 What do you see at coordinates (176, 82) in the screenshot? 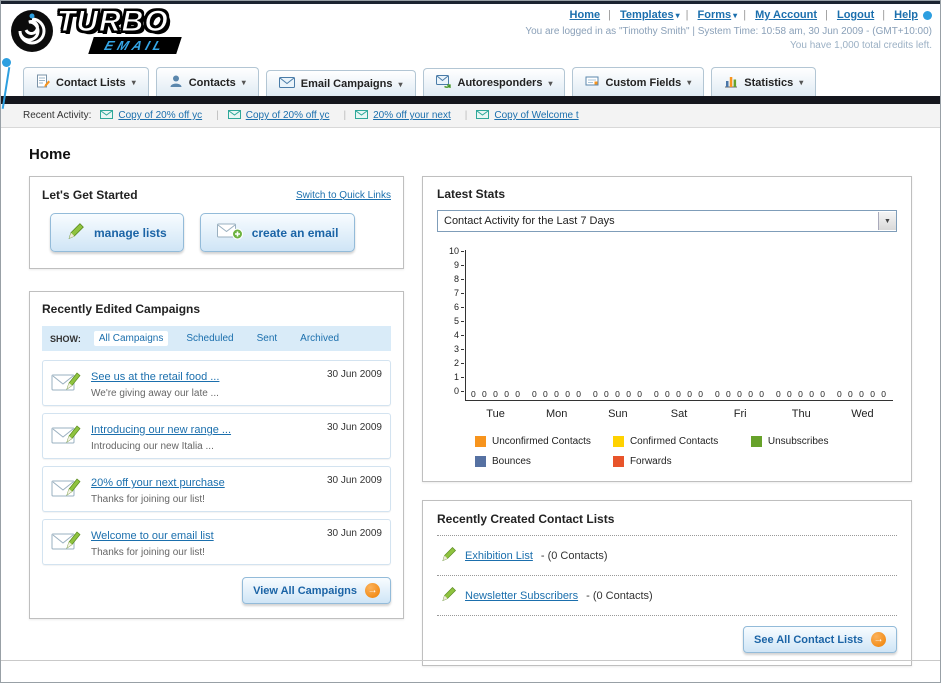
I see `contacts-icon` at bounding box center [176, 82].